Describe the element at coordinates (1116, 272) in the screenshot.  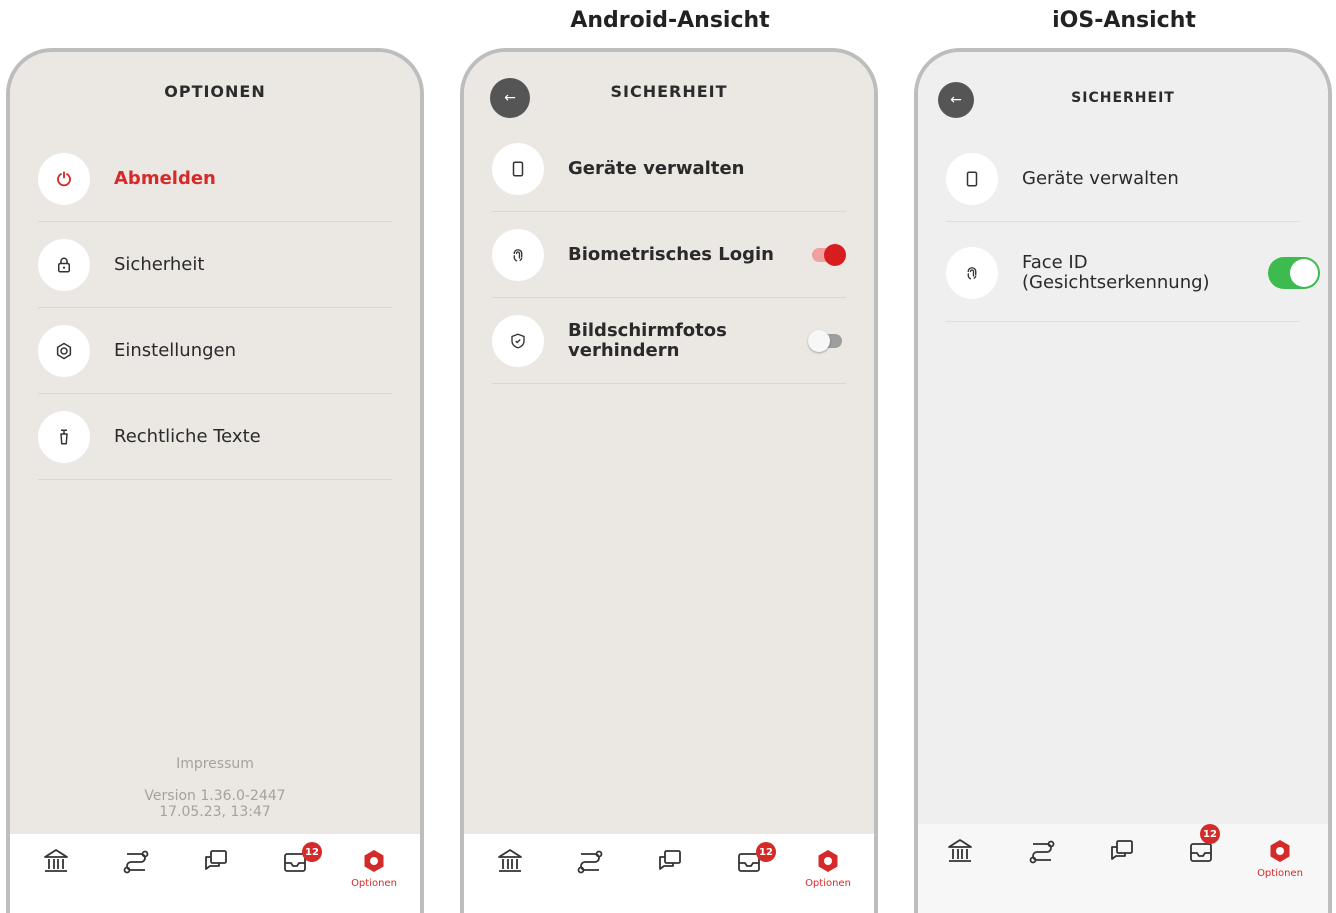
I see `menu-item-label: Face ID (Gesichtserkennung)` at that location.